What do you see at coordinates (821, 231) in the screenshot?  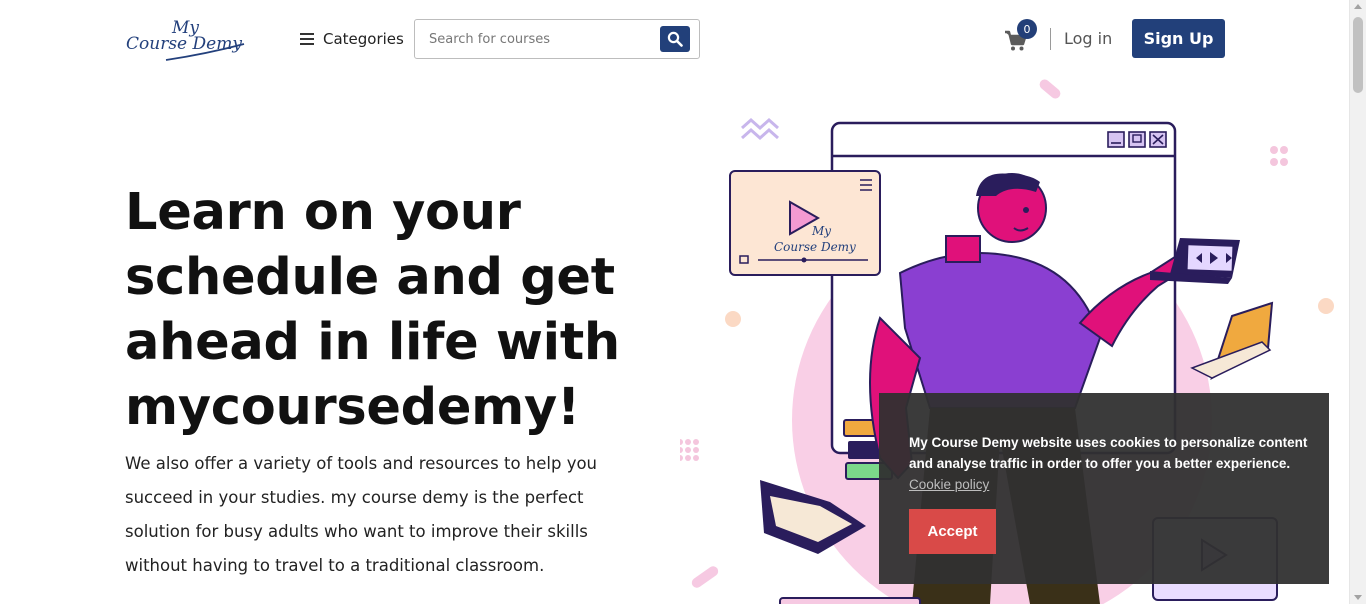 I see `video-logo-my: My` at bounding box center [821, 231].